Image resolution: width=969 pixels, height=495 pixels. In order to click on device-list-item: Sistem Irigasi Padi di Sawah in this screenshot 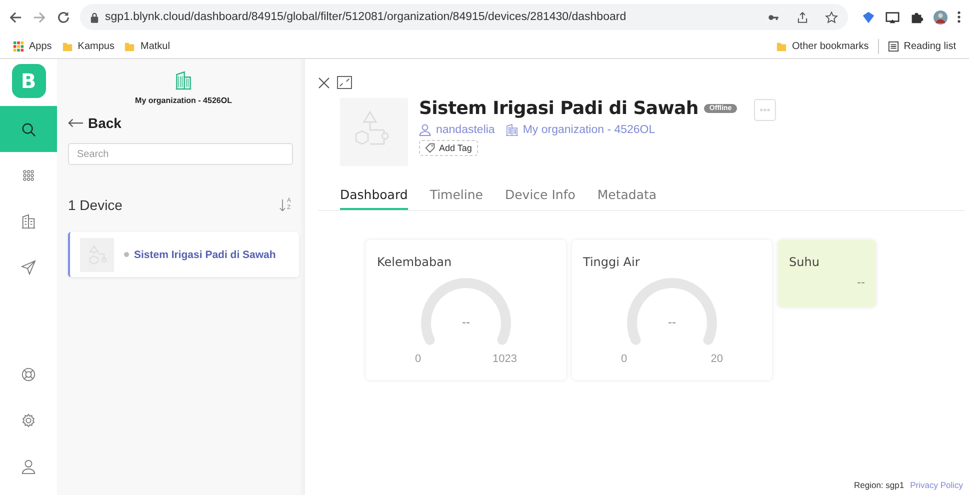, I will do `click(183, 254)`.